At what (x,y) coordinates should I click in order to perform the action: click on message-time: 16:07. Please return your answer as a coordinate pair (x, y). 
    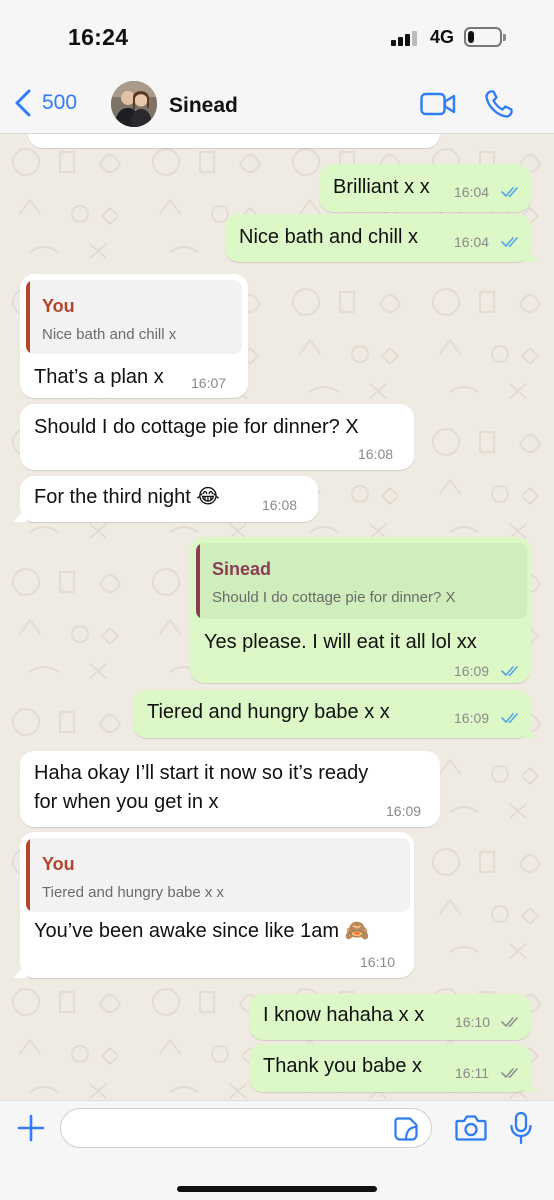
    Looking at the image, I should click on (209, 383).